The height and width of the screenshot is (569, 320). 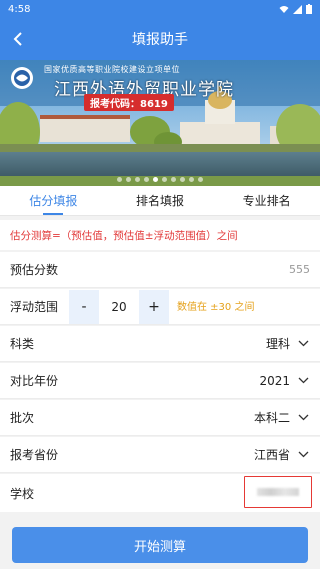 I want to click on school-value-redacted, so click(x=278, y=492).